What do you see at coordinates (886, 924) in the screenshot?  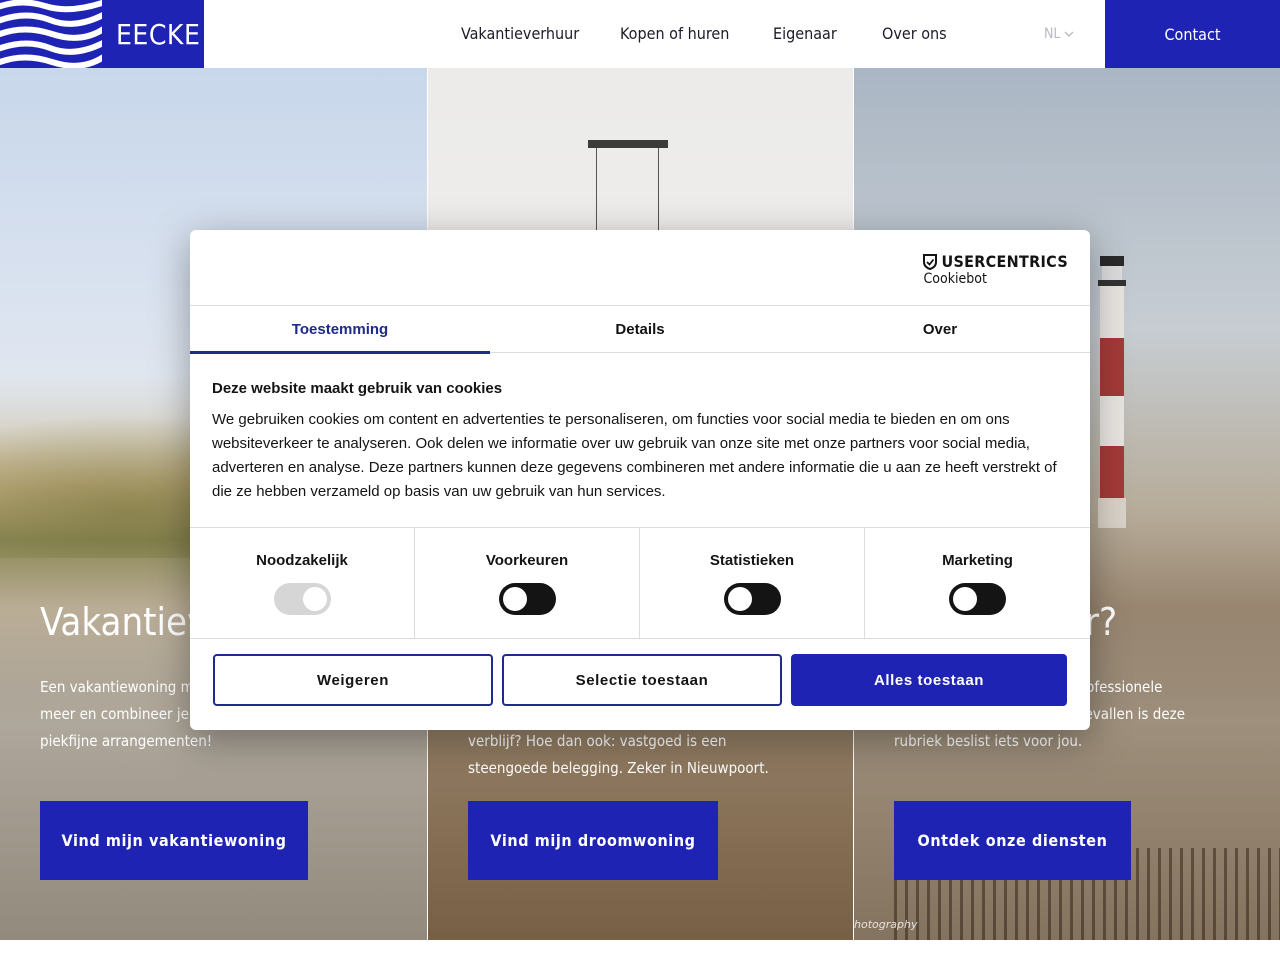 I see `photo-credit: hotography` at bounding box center [886, 924].